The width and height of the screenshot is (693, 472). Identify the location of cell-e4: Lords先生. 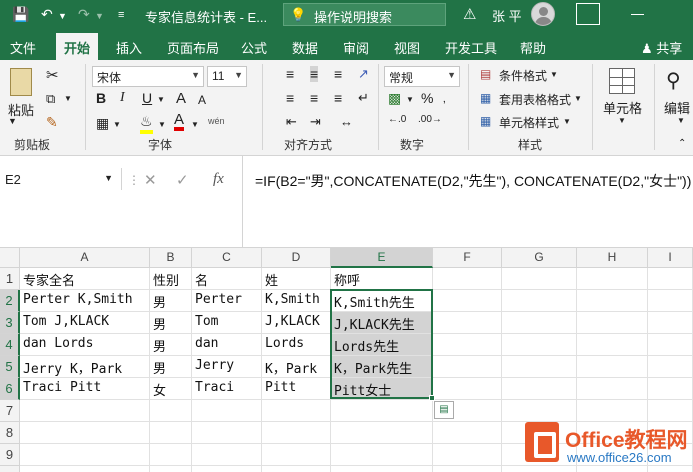
(382, 345).